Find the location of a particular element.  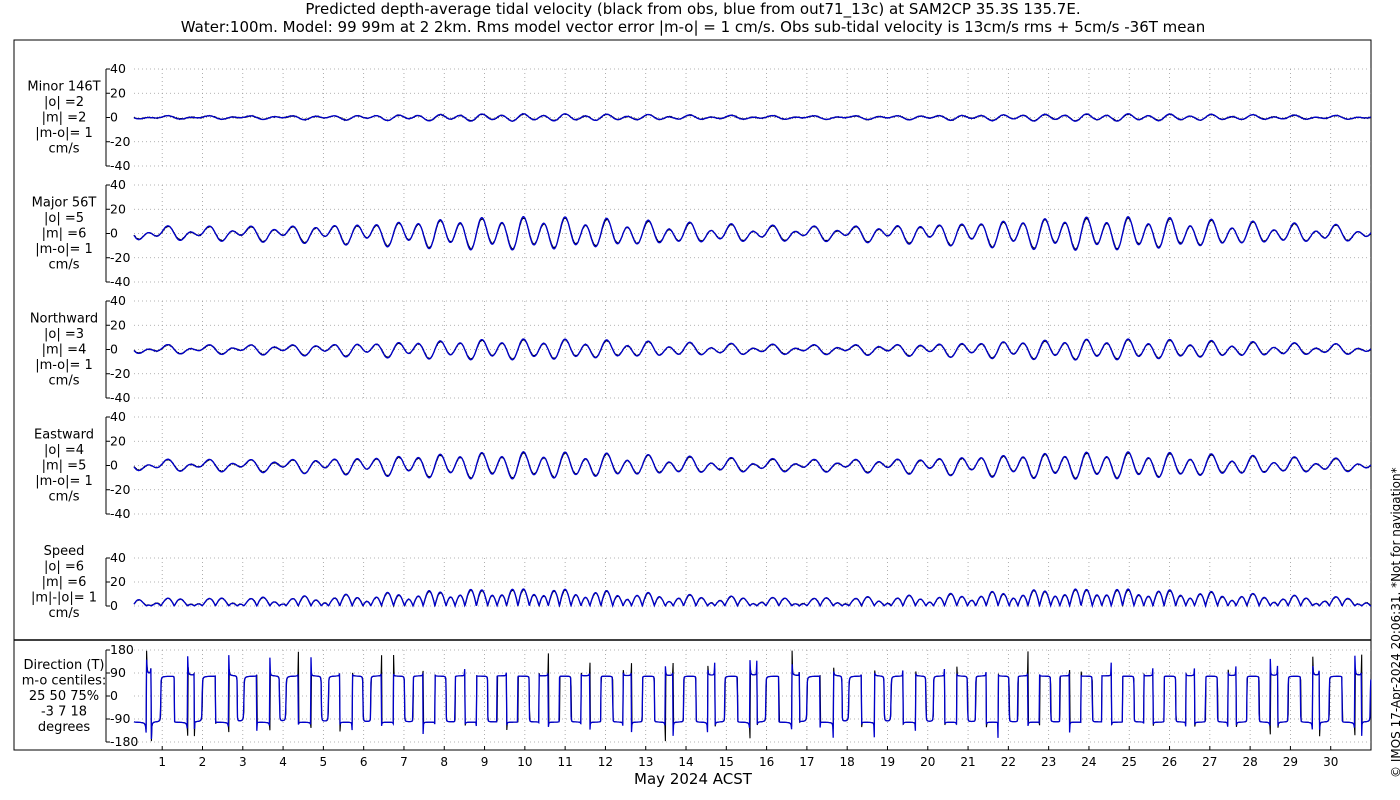

ytick-label-northward-0: 40 is located at coordinates (118, 300).